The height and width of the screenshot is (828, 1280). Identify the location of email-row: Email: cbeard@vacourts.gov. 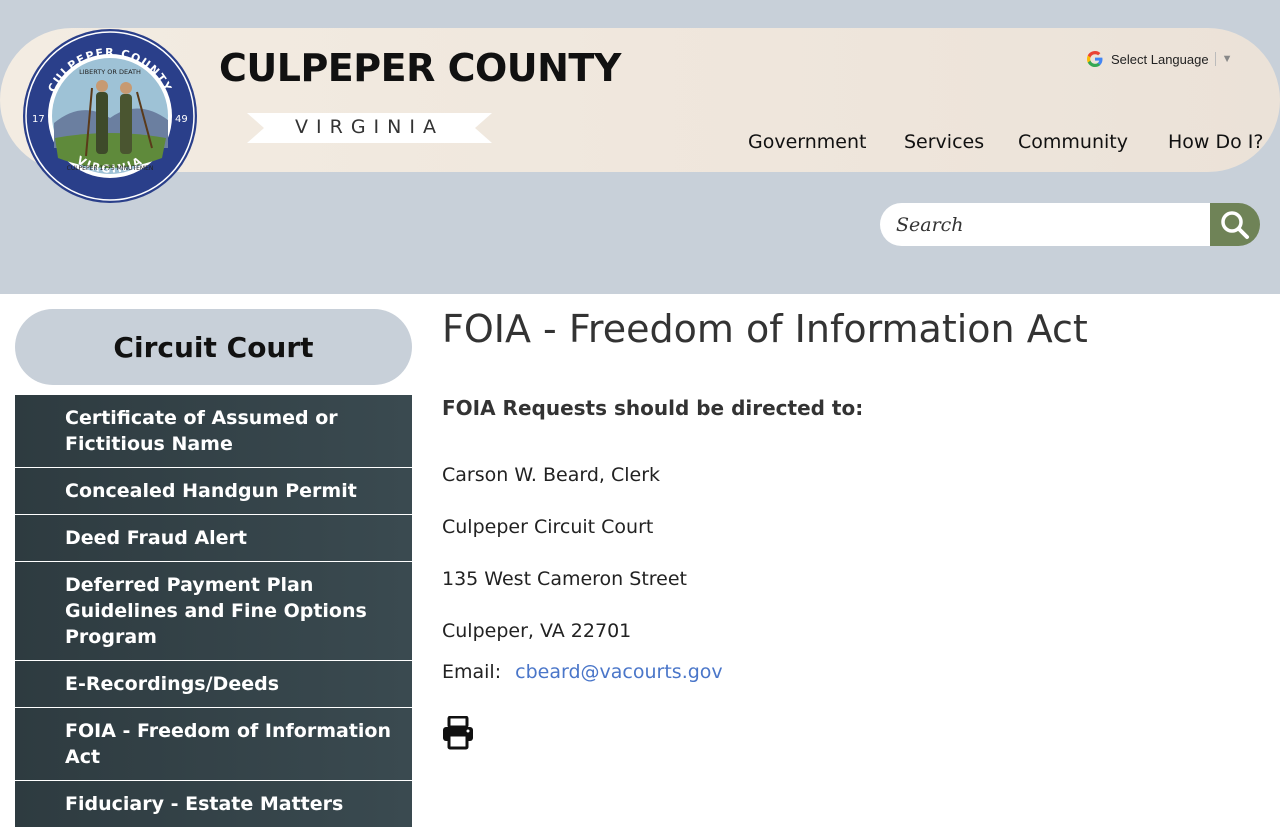
(582, 672).